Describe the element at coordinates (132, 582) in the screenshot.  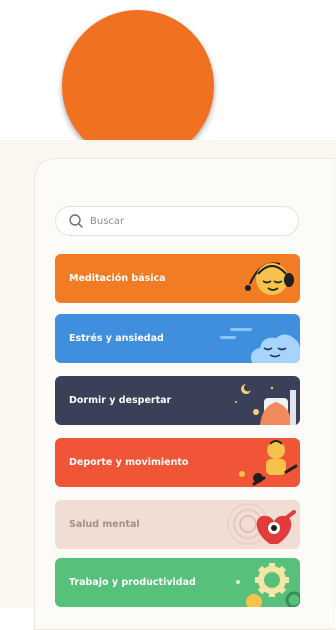
I see `category-label: Trabajo y productividad` at that location.